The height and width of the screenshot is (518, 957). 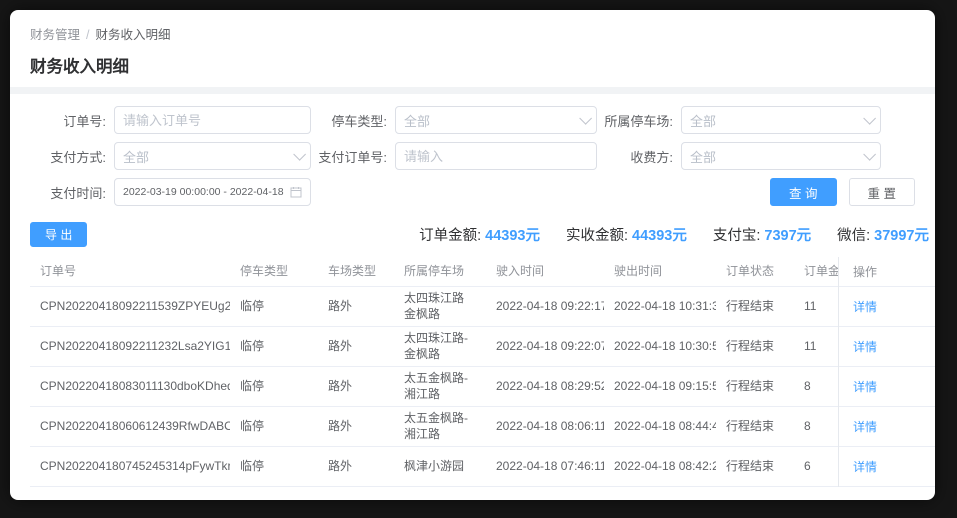 I want to click on pay-method-value: 全部, so click(x=136, y=157).